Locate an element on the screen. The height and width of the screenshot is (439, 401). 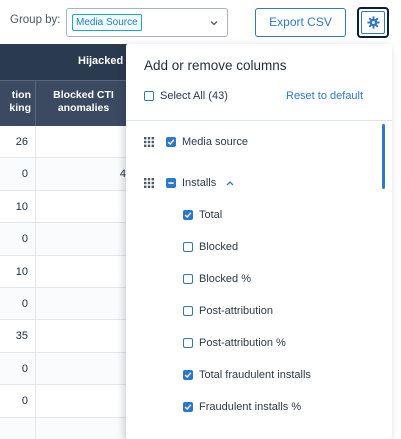
group-by-label: Group by: is located at coordinates (35, 20).